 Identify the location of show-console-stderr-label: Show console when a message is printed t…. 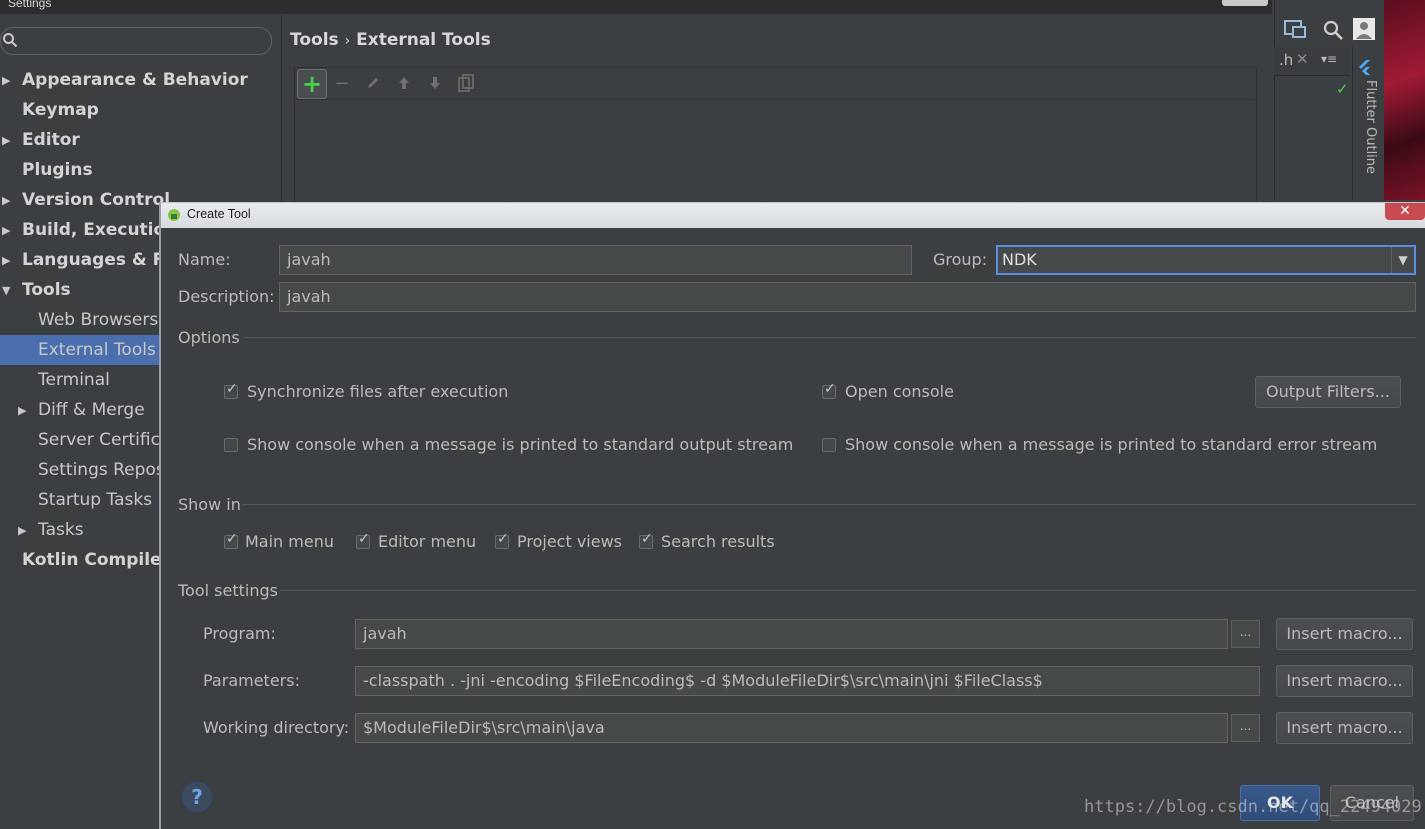
(1111, 444).